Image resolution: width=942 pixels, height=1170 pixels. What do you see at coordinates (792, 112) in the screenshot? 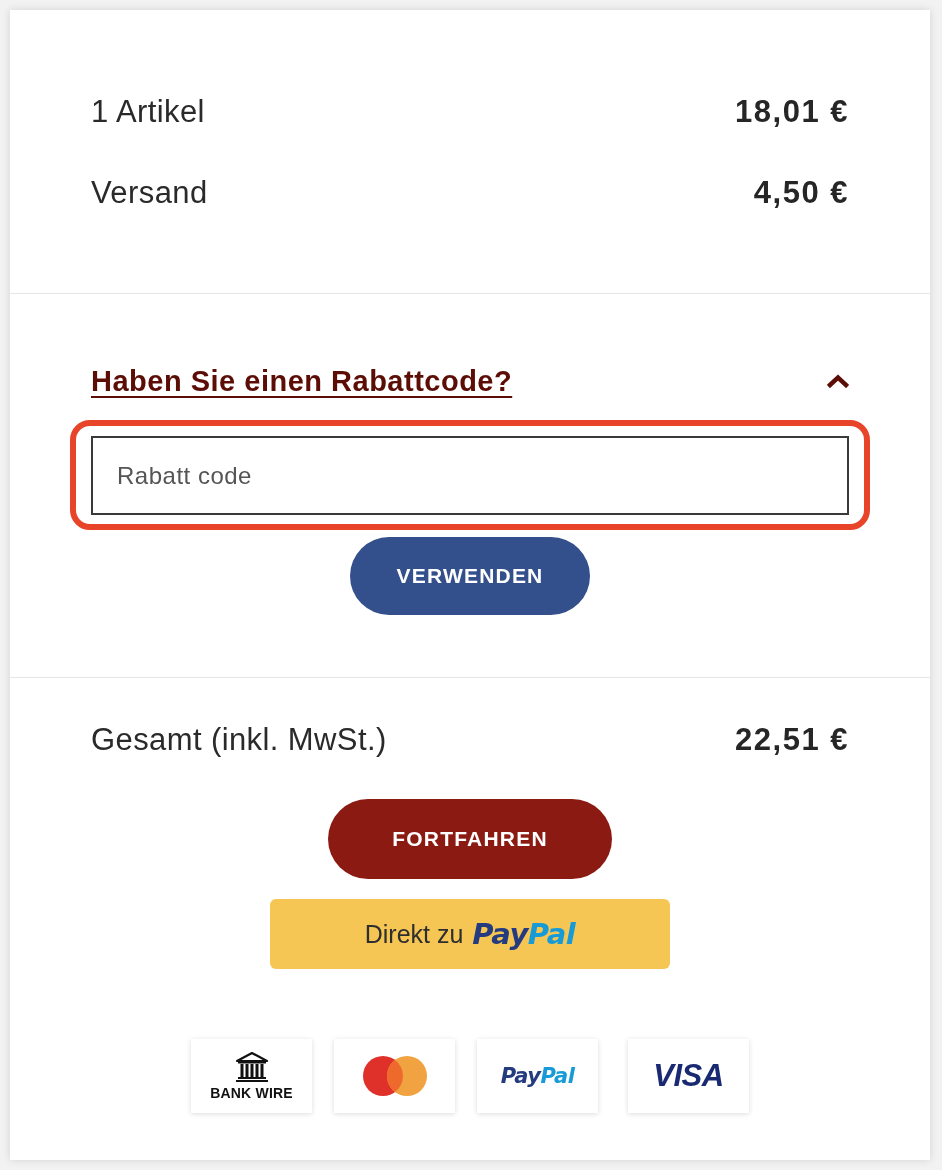
I see `summary-amount: 18,01 €` at bounding box center [792, 112].